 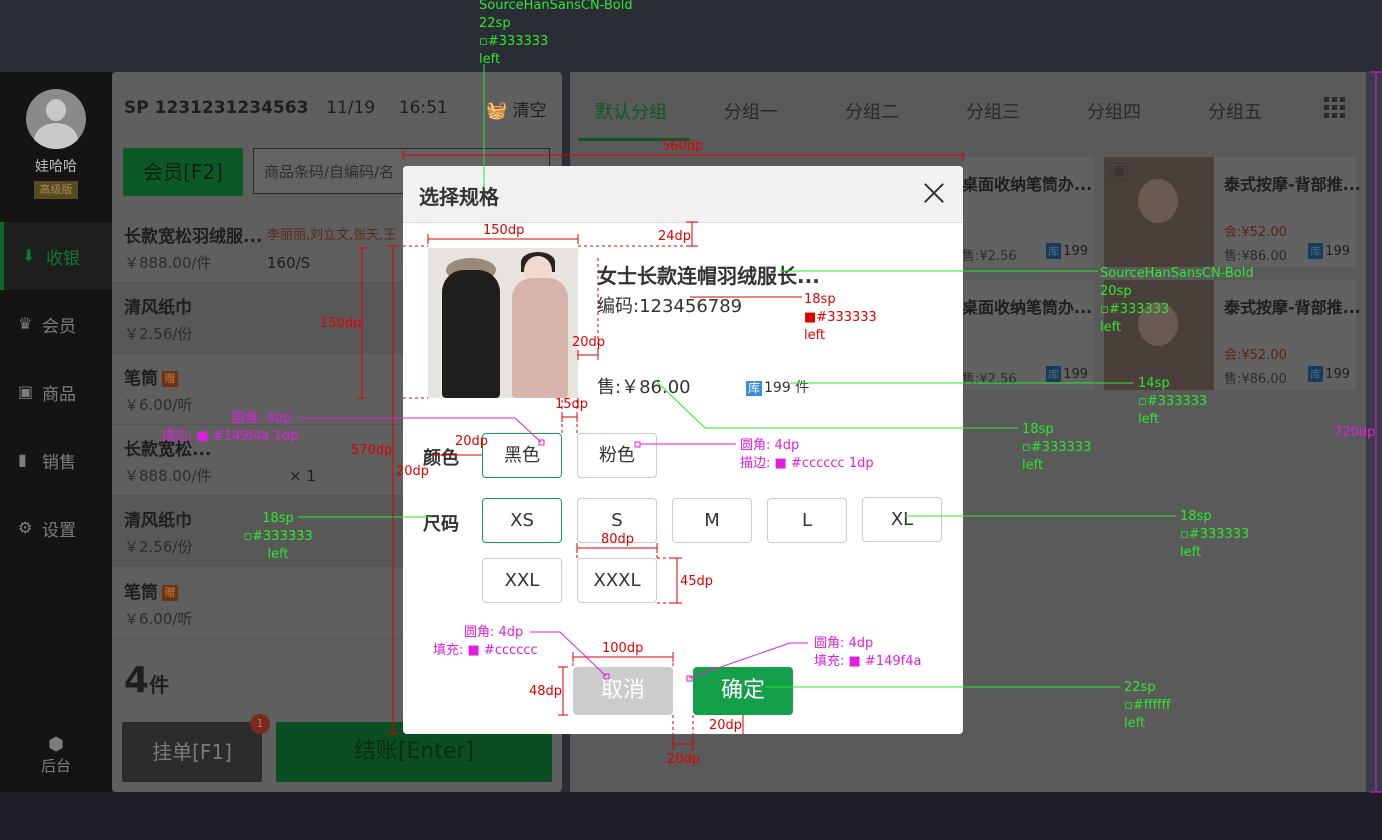 What do you see at coordinates (675, 236) in the screenshot?
I see `dim-top-gap: 24dp` at bounding box center [675, 236].